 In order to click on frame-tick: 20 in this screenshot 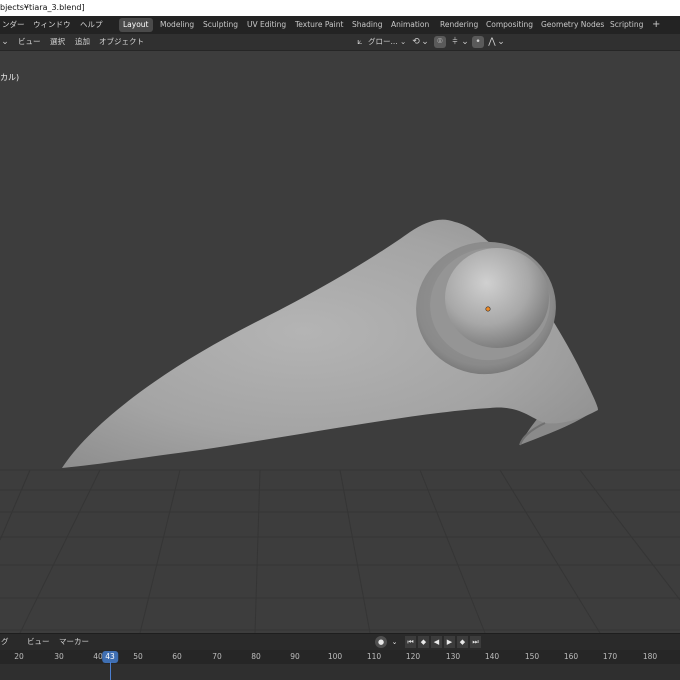, I will do `click(19, 656)`.